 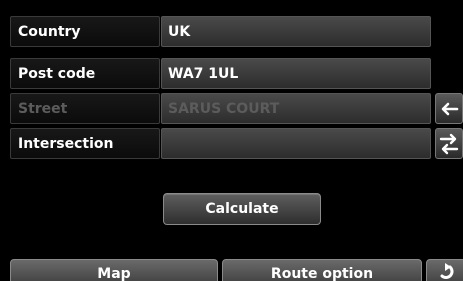 I want to click on country-field: UK, so click(x=296, y=31).